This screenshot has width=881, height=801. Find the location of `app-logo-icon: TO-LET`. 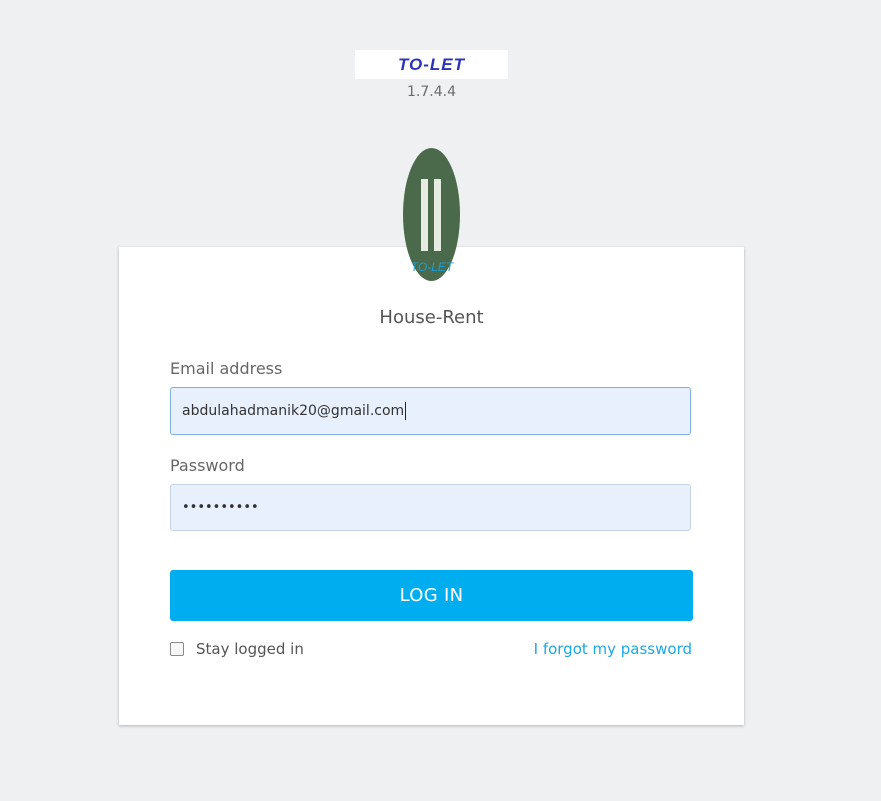

app-logo-icon: TO-LET is located at coordinates (431, 214).